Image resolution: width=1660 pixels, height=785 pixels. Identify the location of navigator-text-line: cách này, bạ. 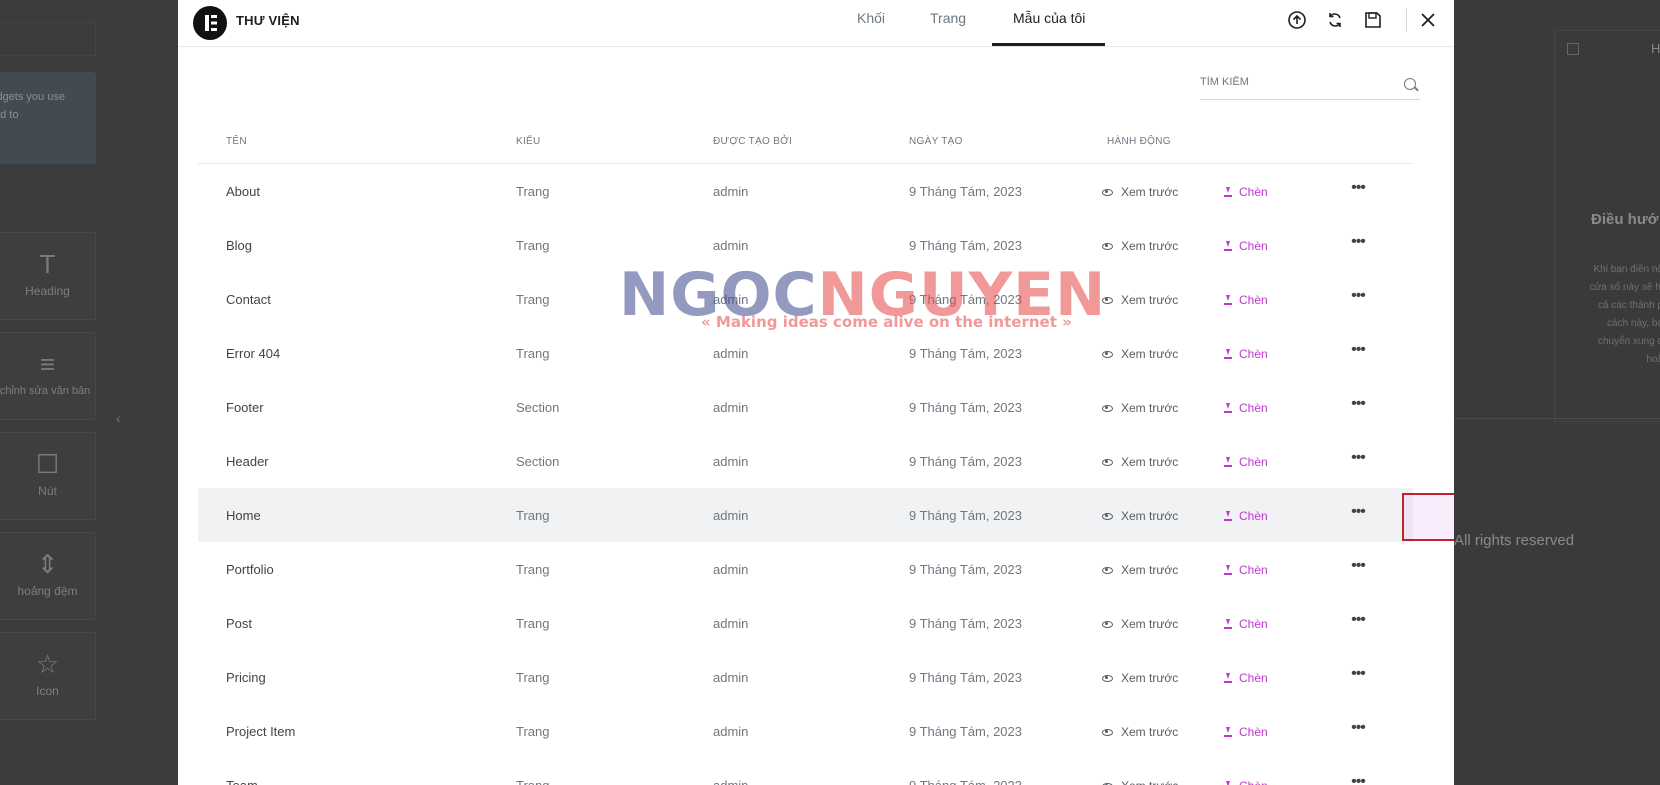
(1633, 323).